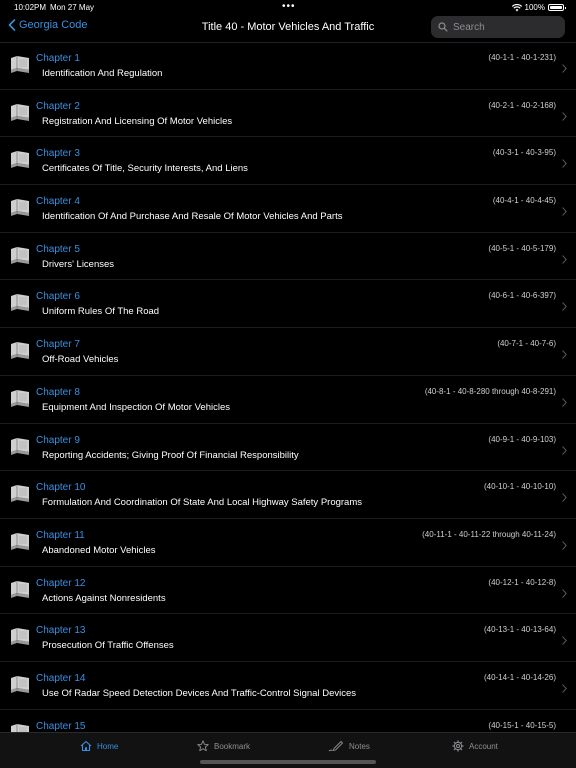 Image resolution: width=576 pixels, height=768 pixels. What do you see at coordinates (490, 391) in the screenshot?
I see `section-range: (40-8-1 - 40-8-280 through 40-8-291)` at bounding box center [490, 391].